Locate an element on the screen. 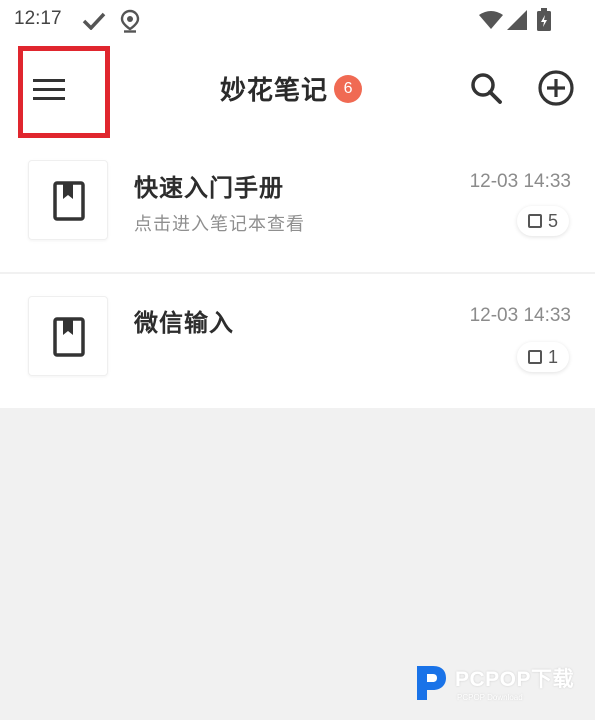  location-icon is located at coordinates (130, 21).